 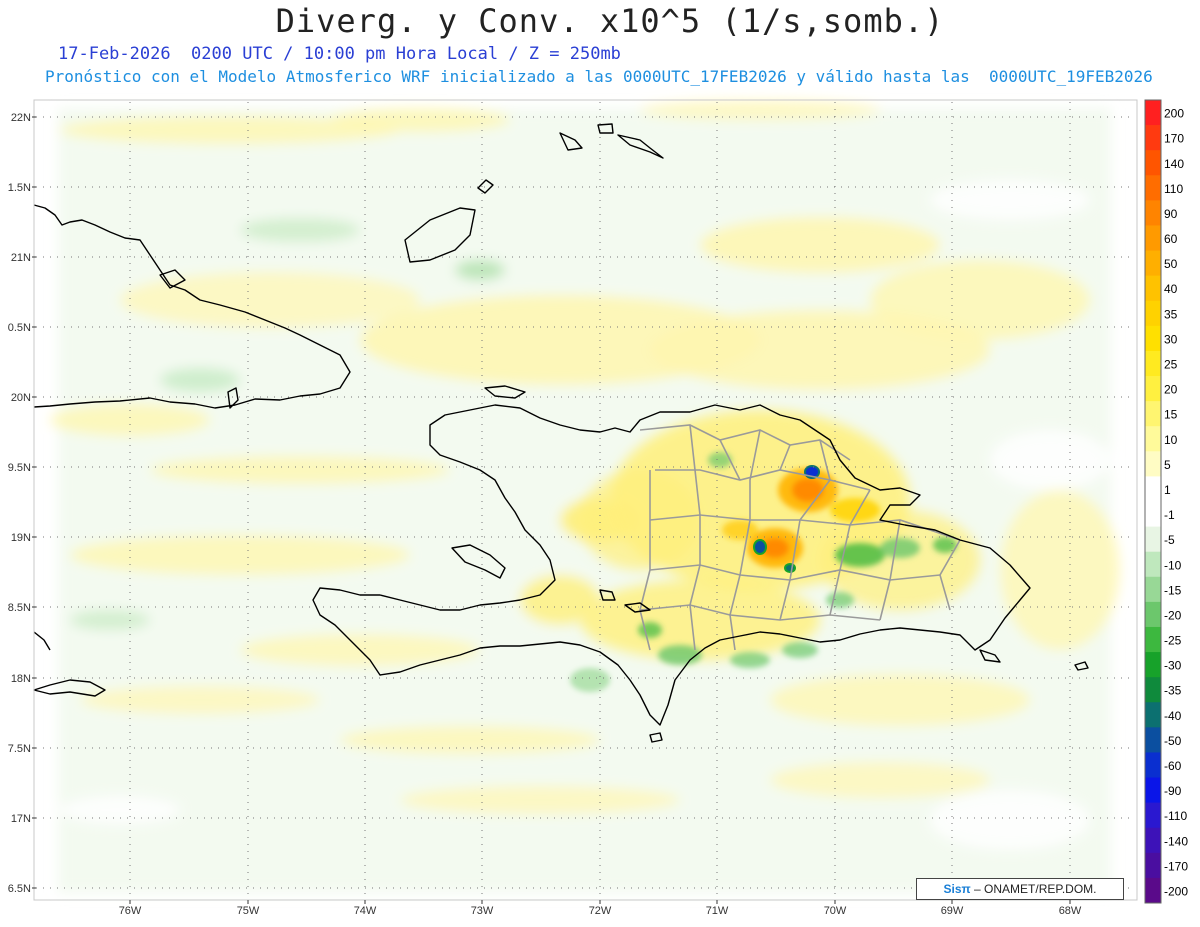 What do you see at coordinates (952, 911) in the screenshot?
I see `lon-label: 69W` at bounding box center [952, 911].